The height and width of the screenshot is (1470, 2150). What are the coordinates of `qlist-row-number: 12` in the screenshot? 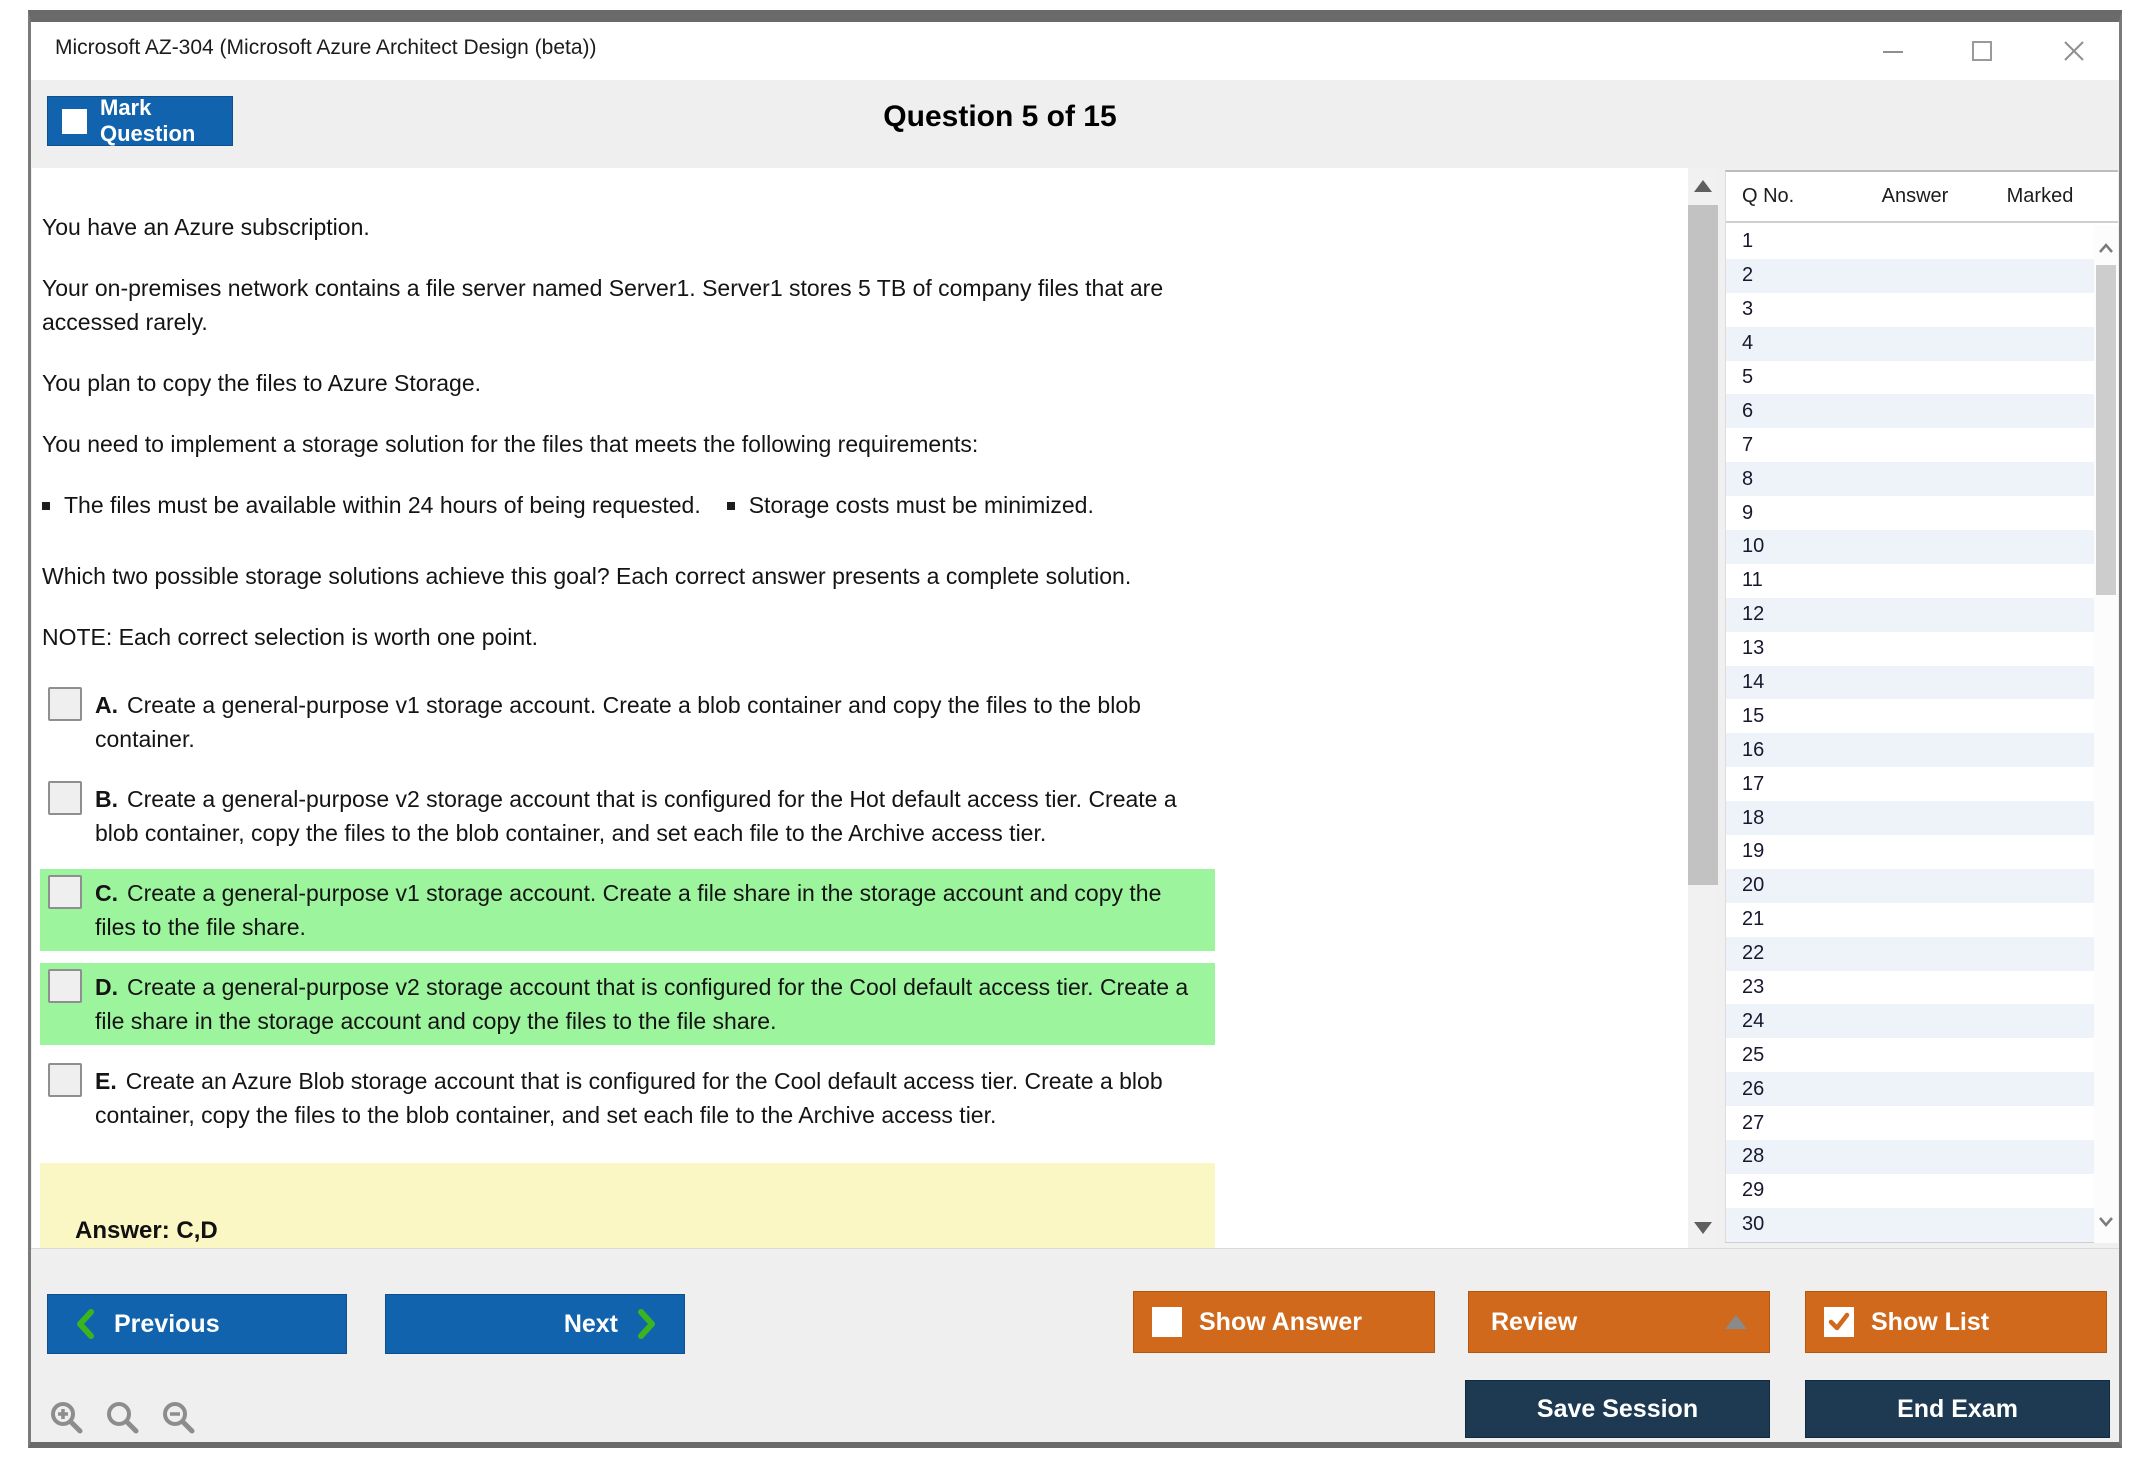 It's located at (1753, 614).